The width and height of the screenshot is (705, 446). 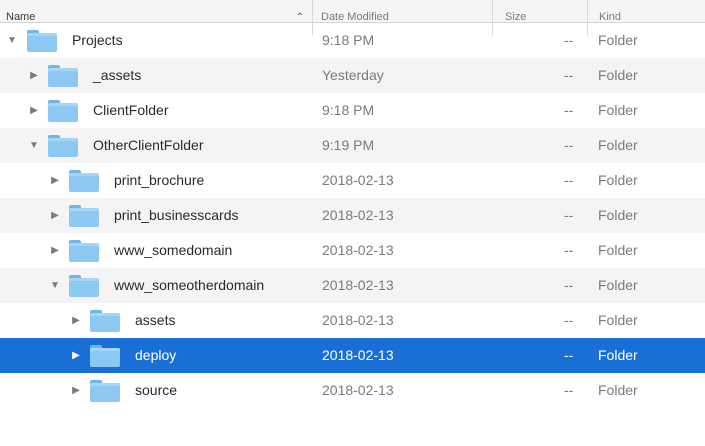 What do you see at coordinates (156, 355) in the screenshot?
I see `file-name: deploy` at bounding box center [156, 355].